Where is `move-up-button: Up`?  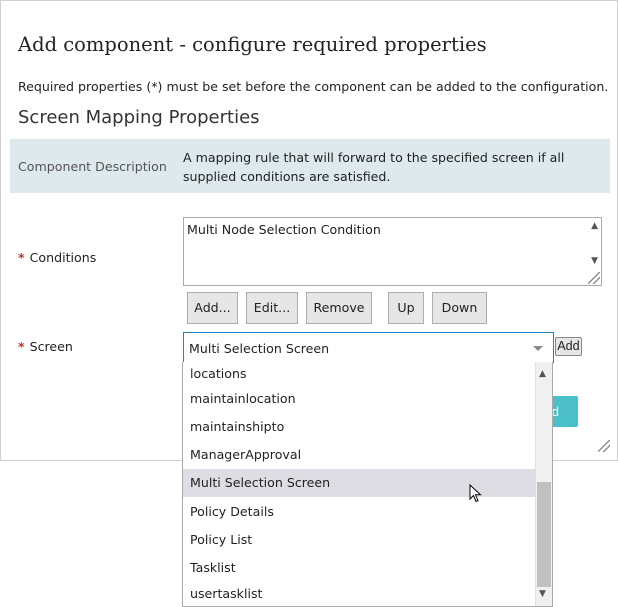
move-up-button: Up is located at coordinates (406, 308).